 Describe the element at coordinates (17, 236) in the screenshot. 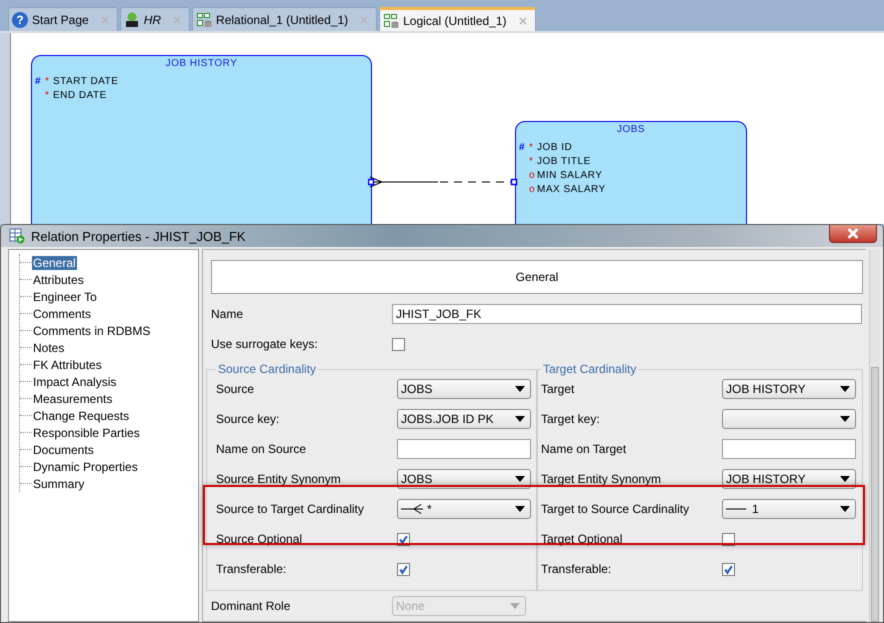

I see `table-run-icon` at that location.